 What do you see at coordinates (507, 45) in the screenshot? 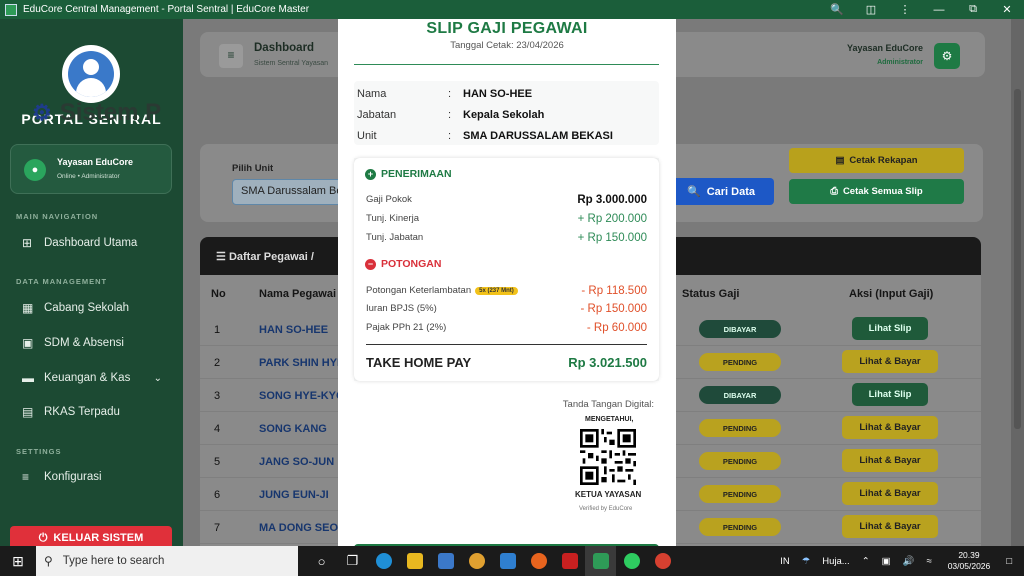
I see `slip-print-date: Tanggal Cetak: 23/04/2026` at bounding box center [507, 45].